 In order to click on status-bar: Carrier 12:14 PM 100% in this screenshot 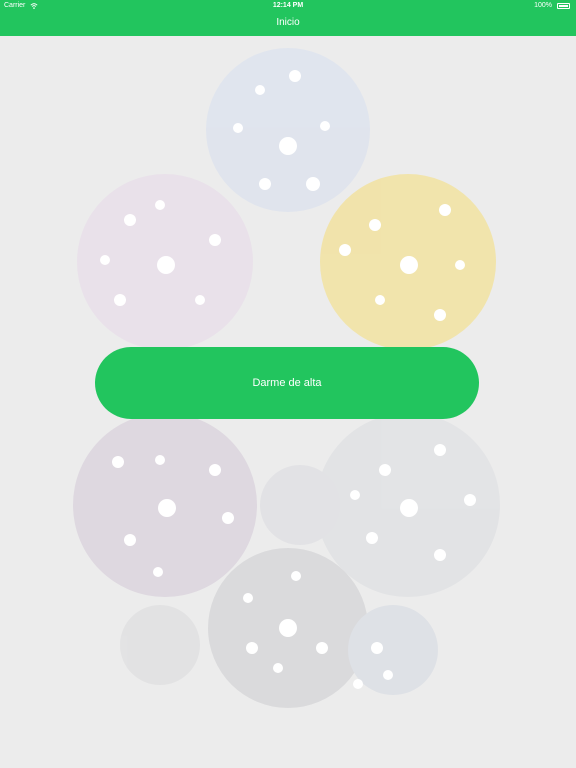, I will do `click(288, 6)`.